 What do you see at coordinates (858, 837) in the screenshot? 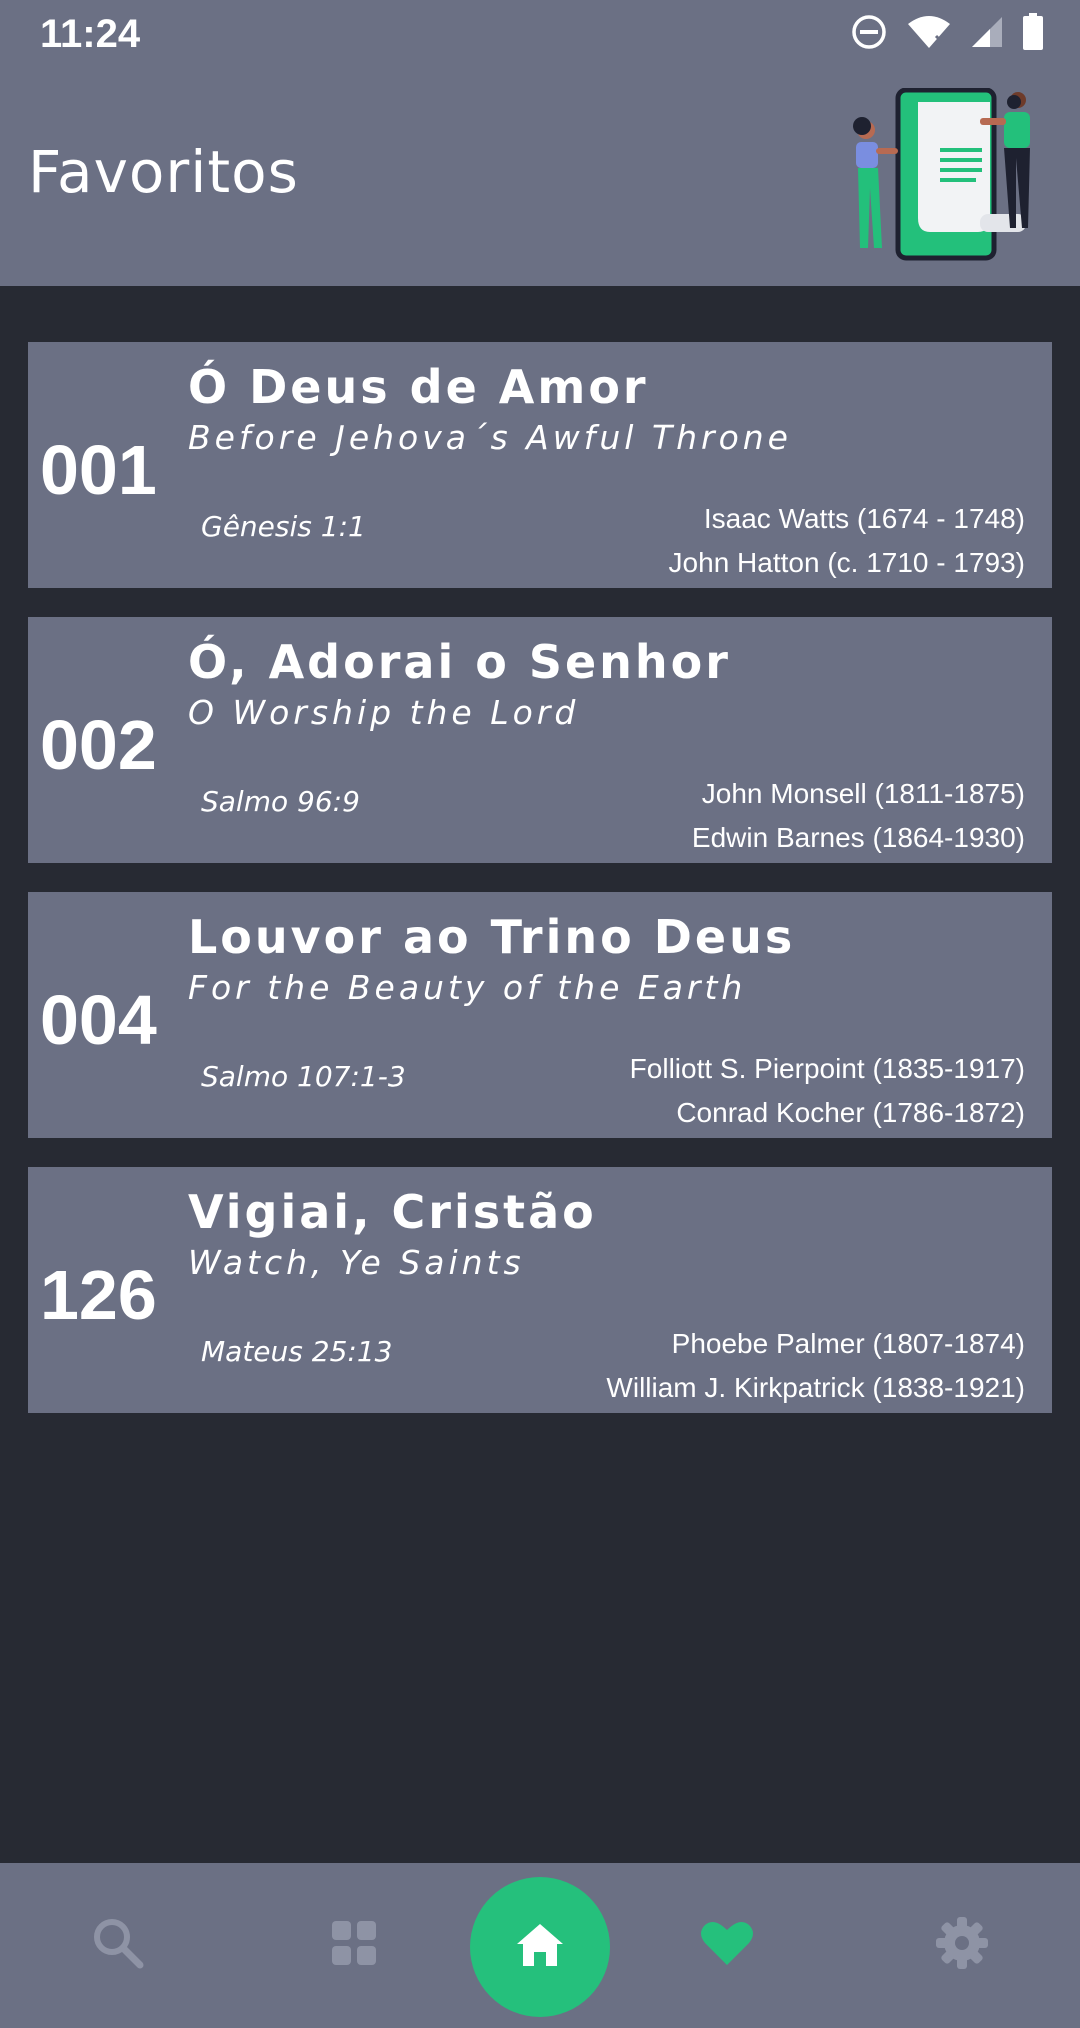
I see `hymn-author-music: Edwin Barnes (1864-1930)` at bounding box center [858, 837].